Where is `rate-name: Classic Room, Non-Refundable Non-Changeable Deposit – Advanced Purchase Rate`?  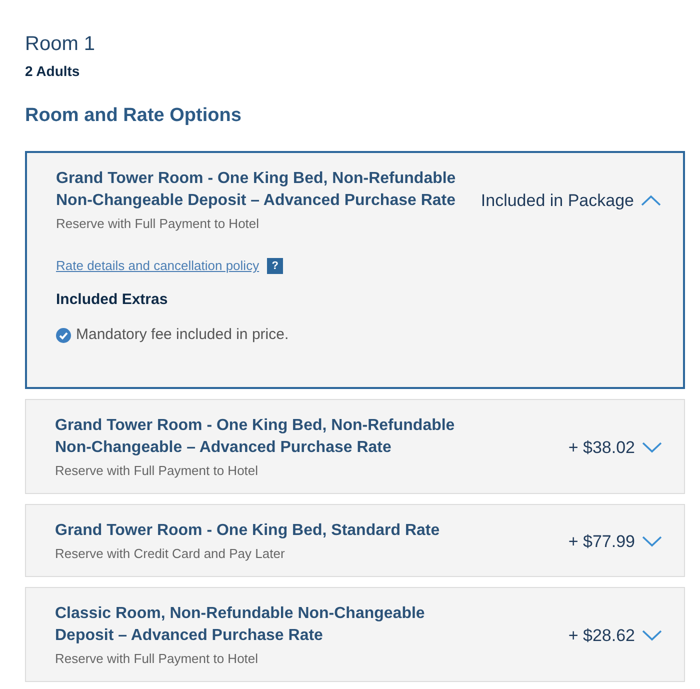
rate-name: Classic Room, Non-Refundable Non-Changeable Deposit – Advanced Purchase Rate is located at coordinates (240, 625).